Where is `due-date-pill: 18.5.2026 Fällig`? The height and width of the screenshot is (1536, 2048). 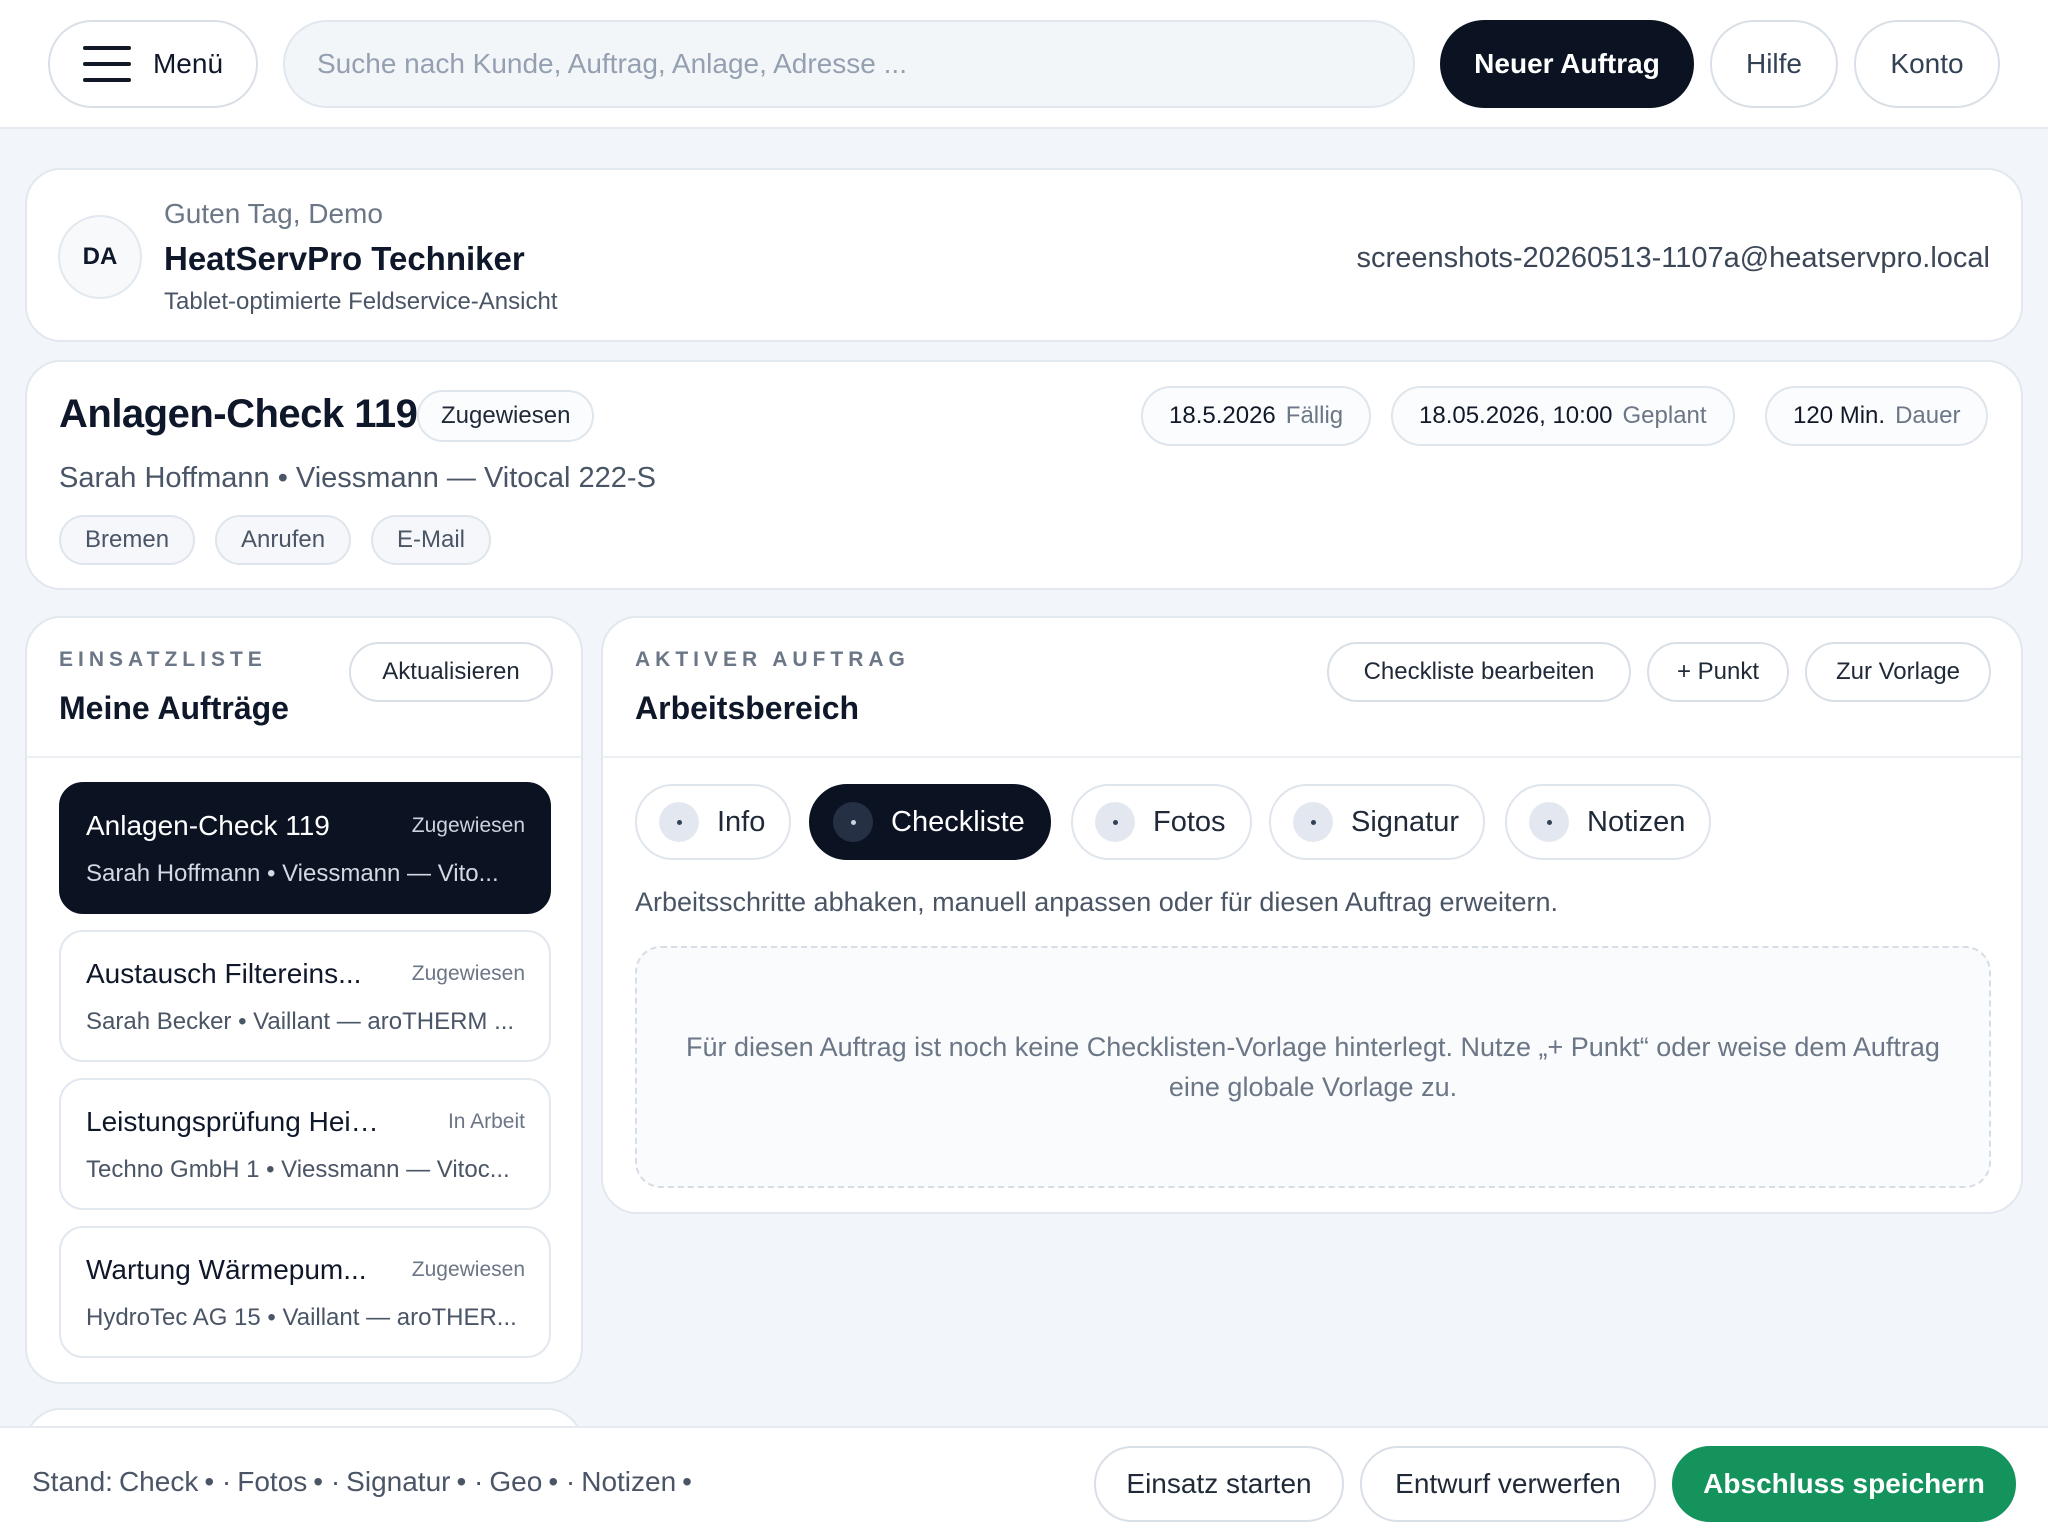
due-date-pill: 18.5.2026 Fällig is located at coordinates (1256, 416).